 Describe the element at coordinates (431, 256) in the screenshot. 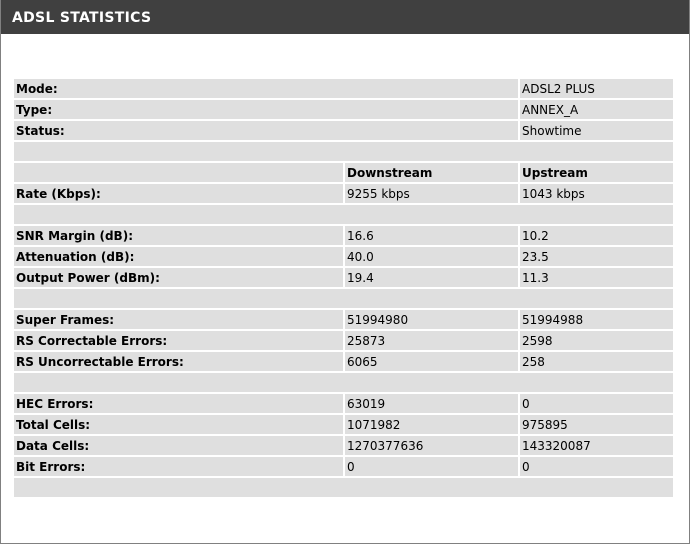

I see `attenuation-downstream: 40.0` at that location.